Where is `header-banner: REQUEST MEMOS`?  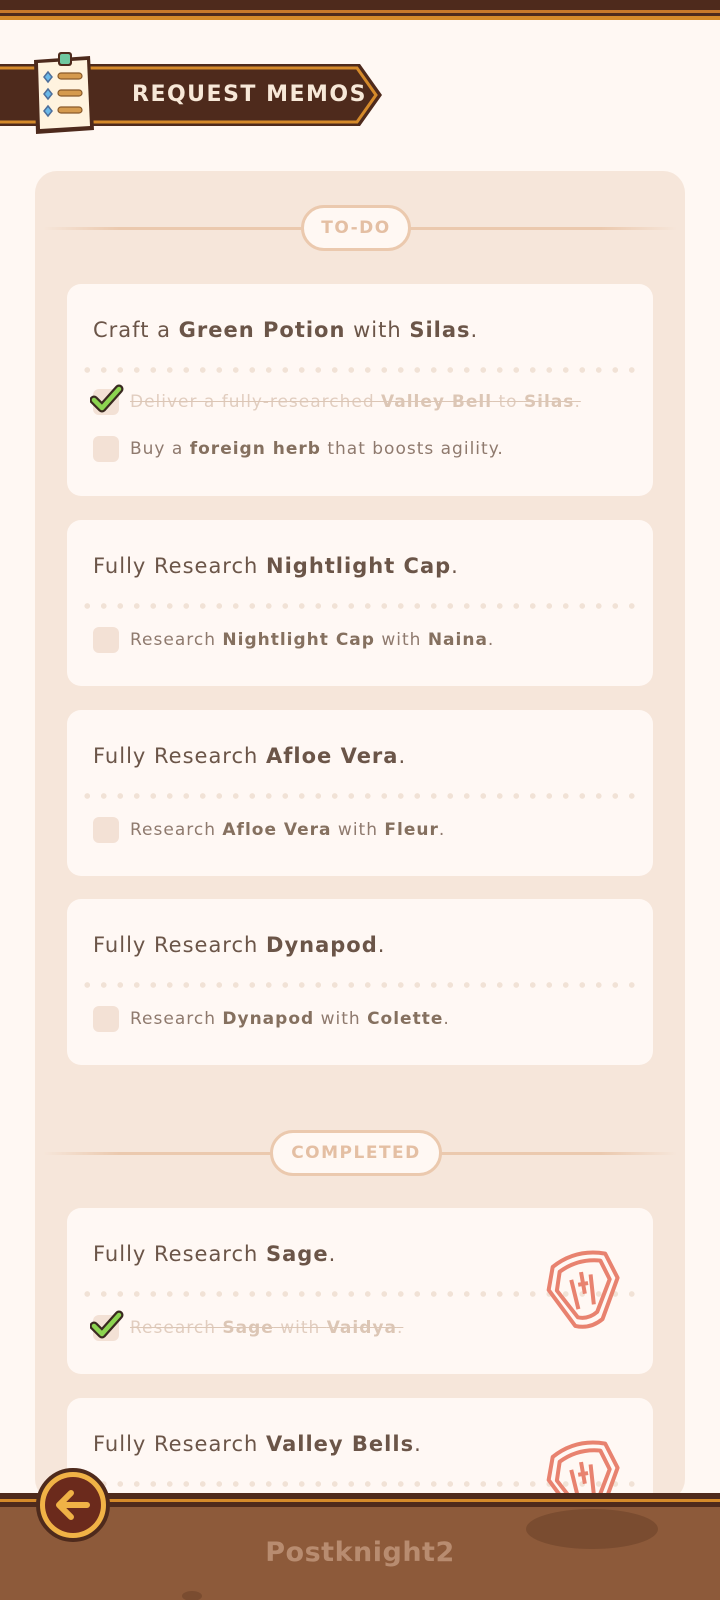 header-banner: REQUEST MEMOS is located at coordinates (192, 93).